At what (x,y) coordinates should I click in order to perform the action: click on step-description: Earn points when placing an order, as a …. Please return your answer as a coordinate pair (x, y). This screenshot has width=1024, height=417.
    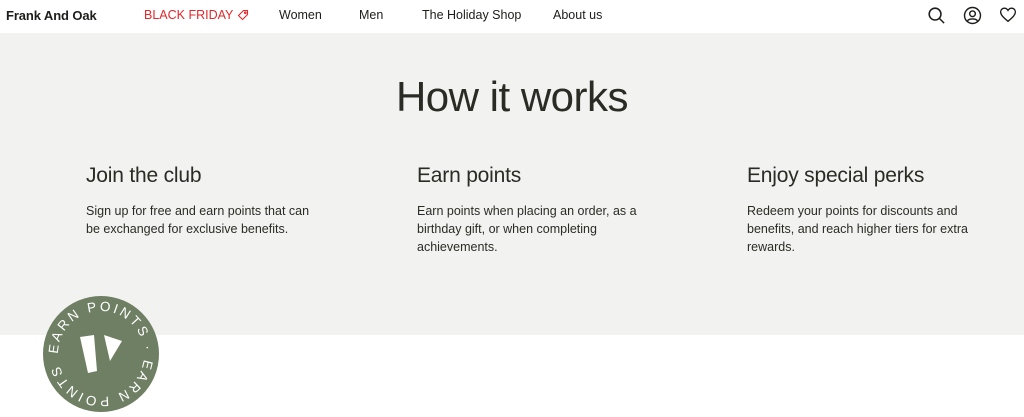
    Looking at the image, I should click on (527, 229).